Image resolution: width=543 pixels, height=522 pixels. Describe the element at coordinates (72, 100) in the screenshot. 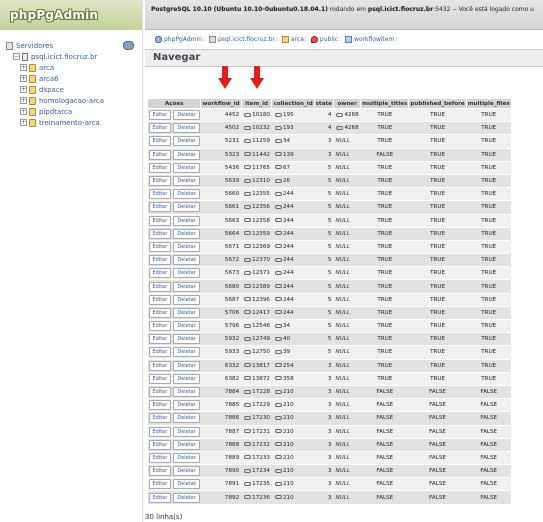

I see `tree-database: + homologacao-arca` at that location.